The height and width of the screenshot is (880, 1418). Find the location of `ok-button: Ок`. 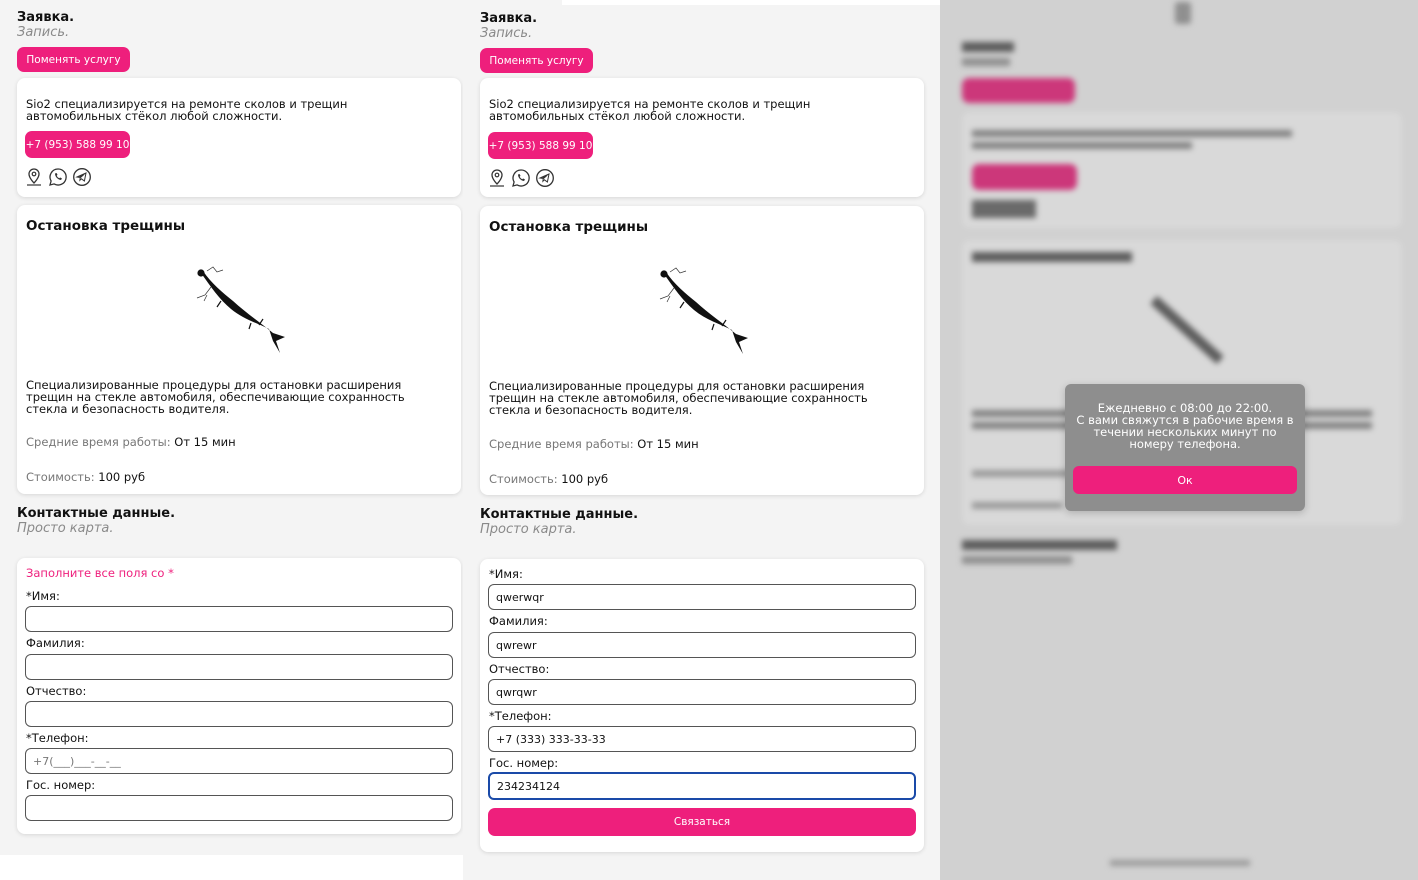

ok-button: Ок is located at coordinates (1185, 480).